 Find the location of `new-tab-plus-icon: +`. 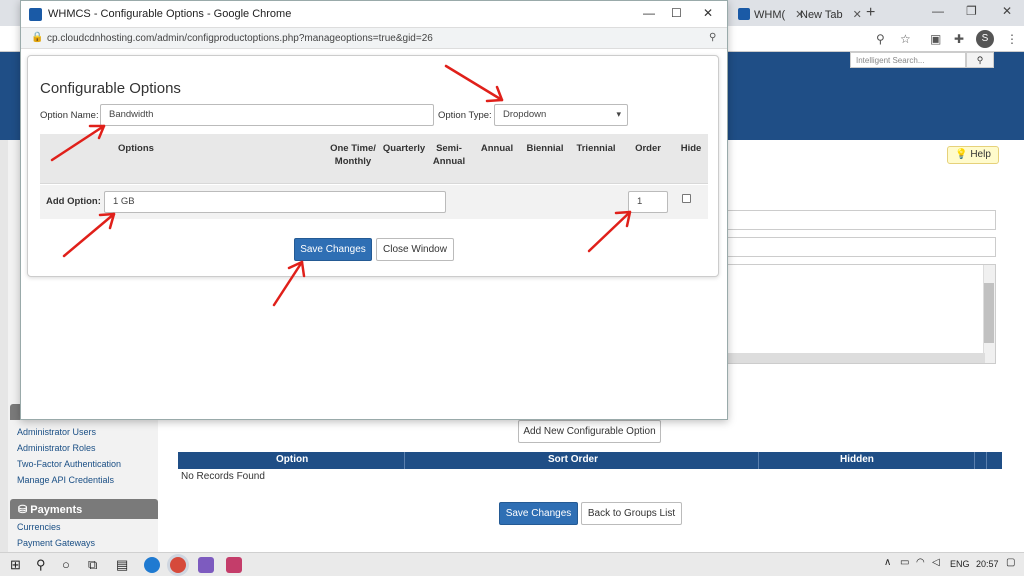

new-tab-plus-icon: + is located at coordinates (870, 13).